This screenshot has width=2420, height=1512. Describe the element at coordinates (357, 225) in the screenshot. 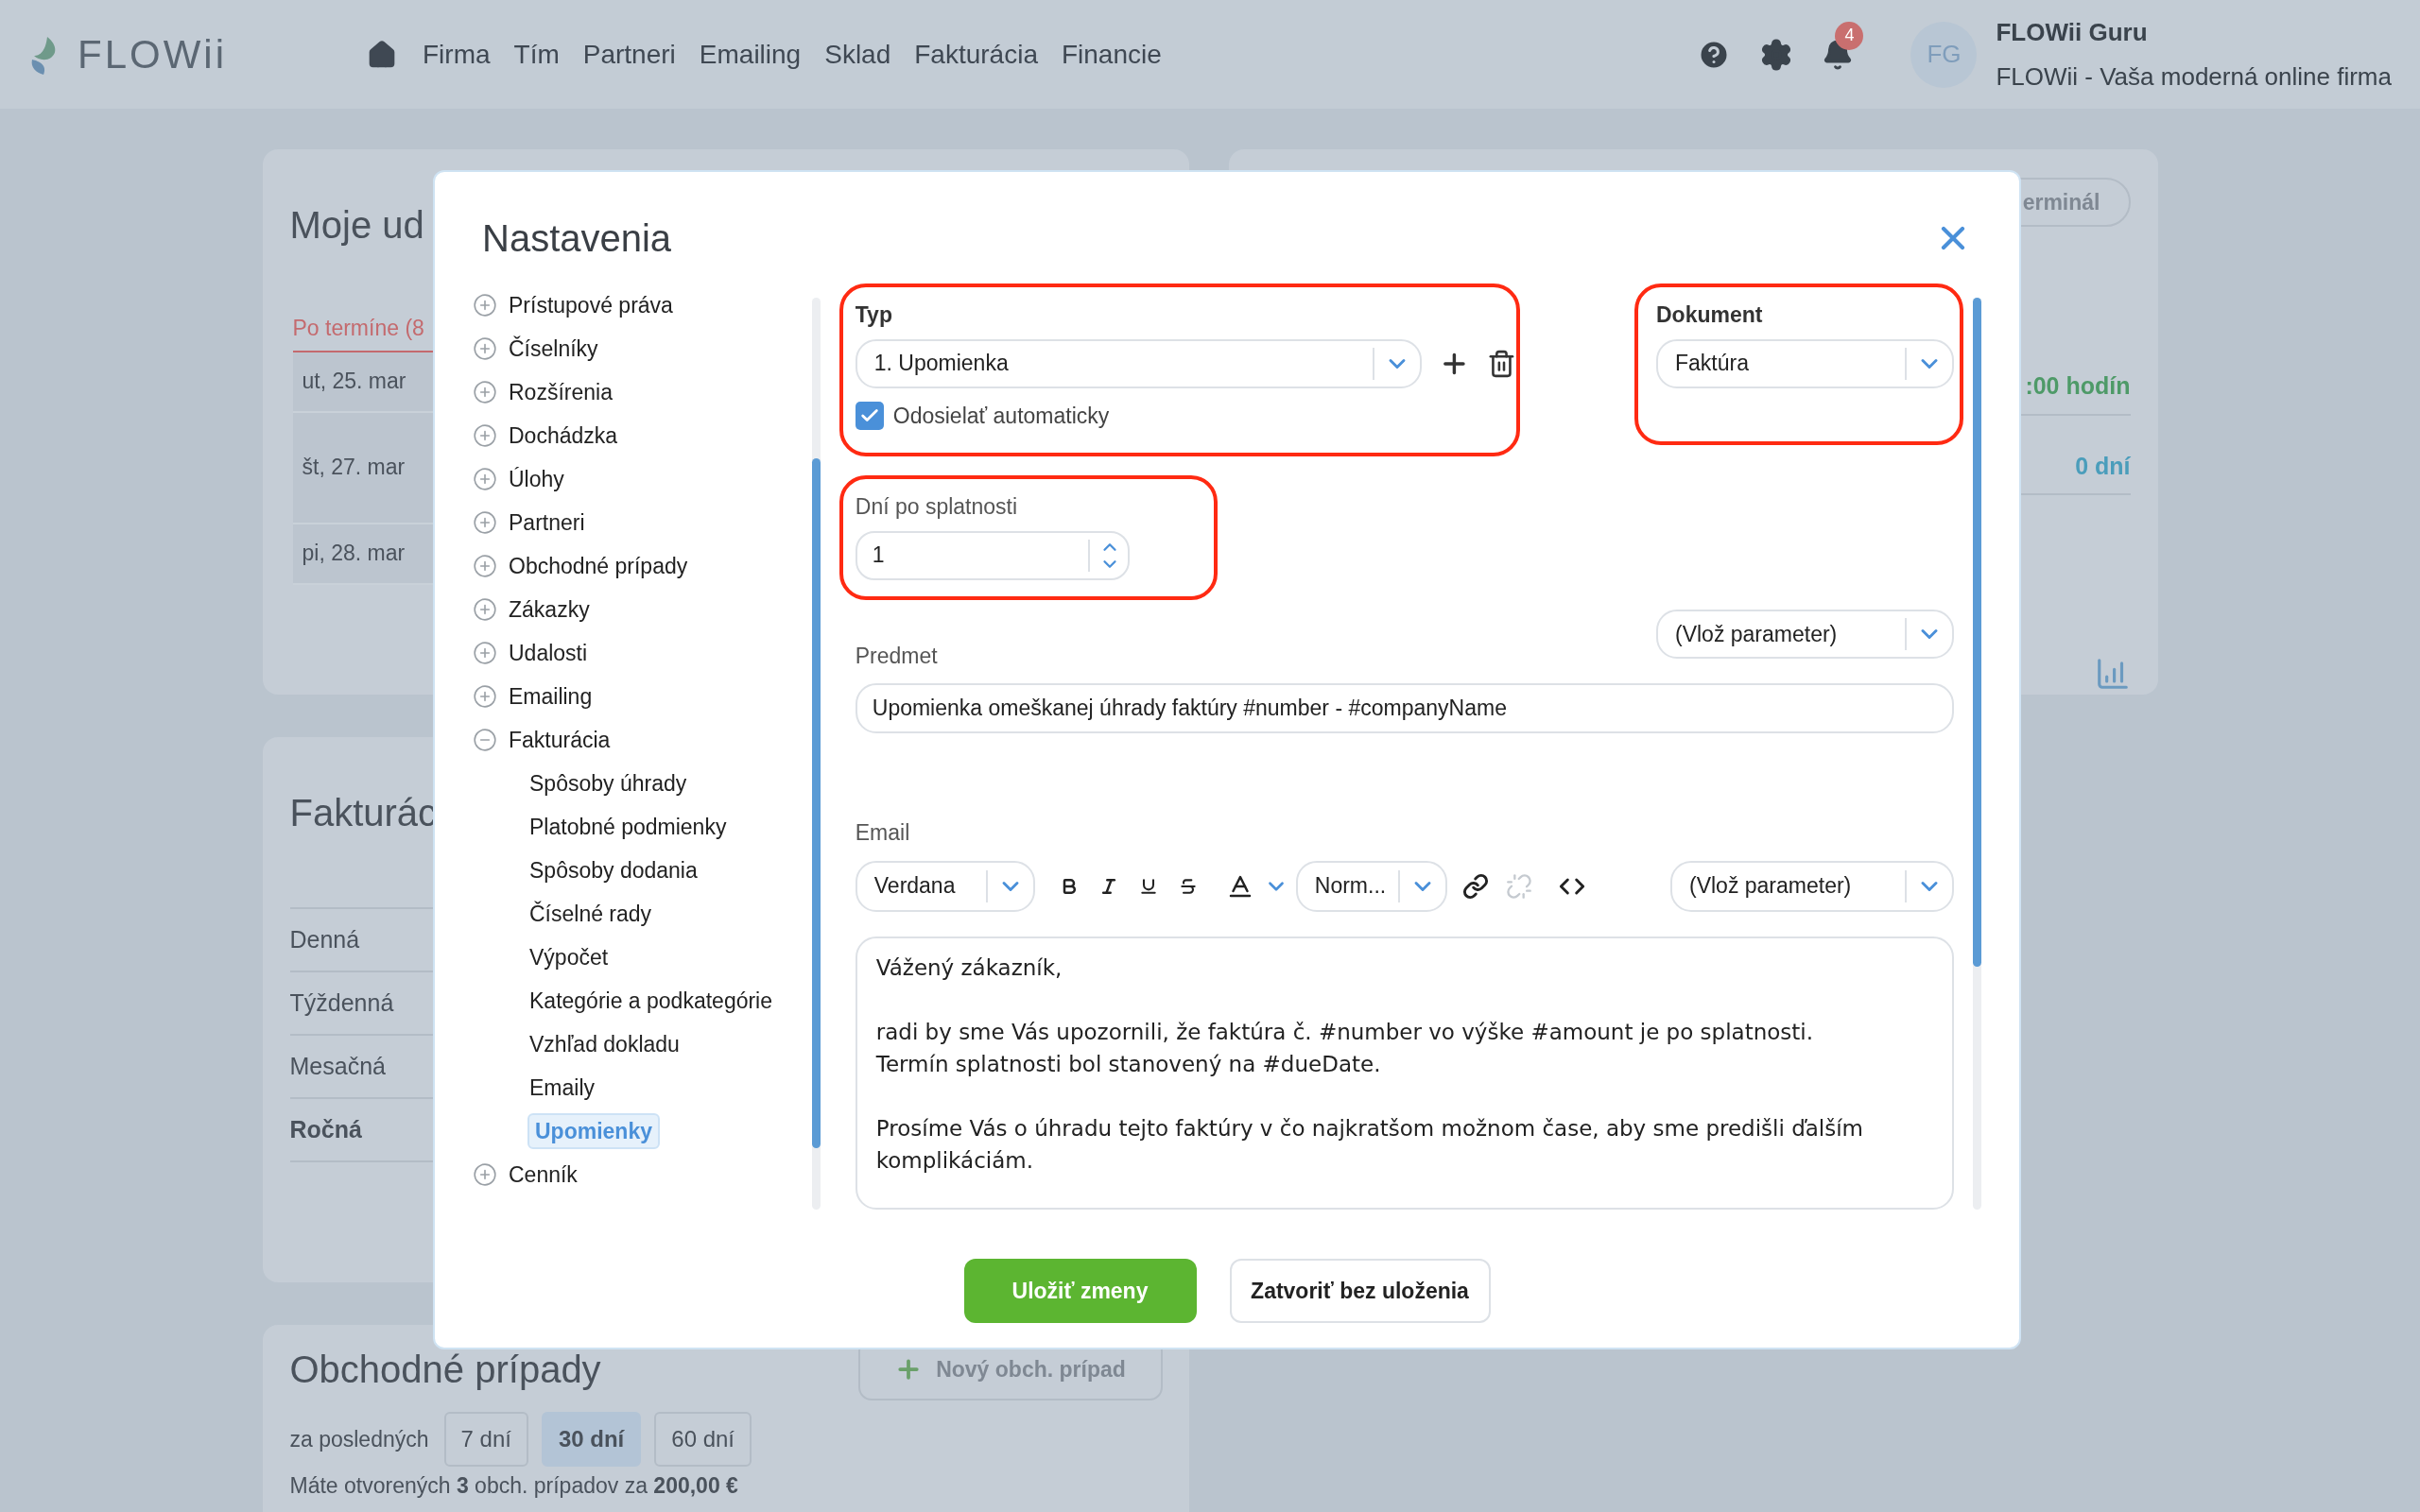

I see `card-title: Moje ud` at that location.